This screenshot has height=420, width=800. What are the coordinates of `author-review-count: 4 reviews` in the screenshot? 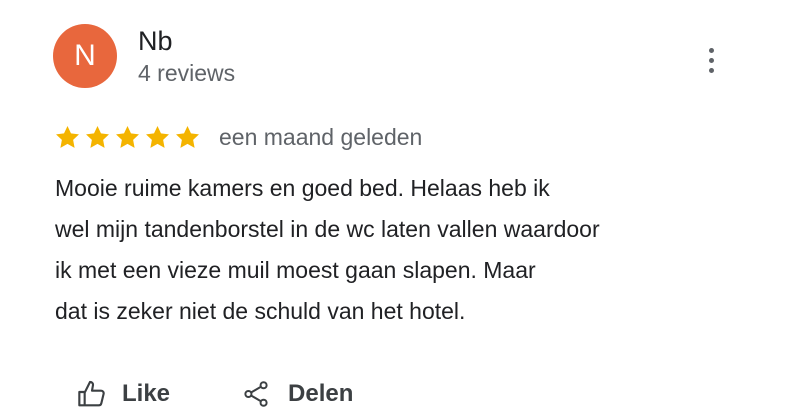 It's located at (186, 73).